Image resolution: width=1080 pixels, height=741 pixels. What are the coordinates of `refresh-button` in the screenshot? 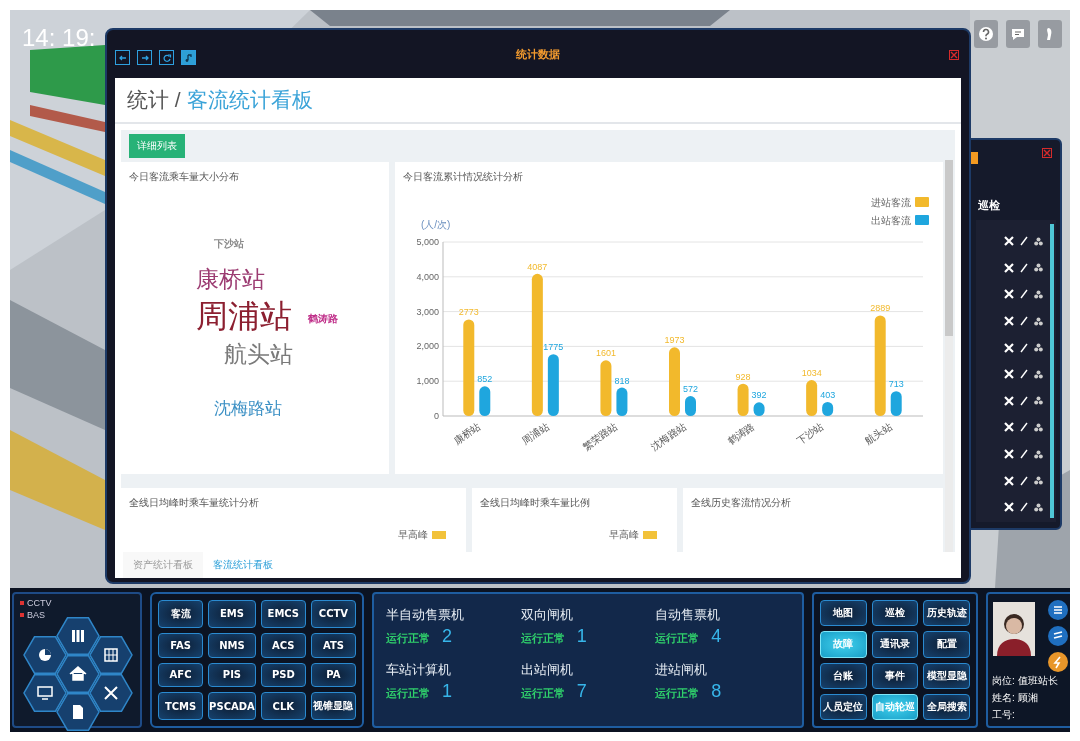 It's located at (166, 57).